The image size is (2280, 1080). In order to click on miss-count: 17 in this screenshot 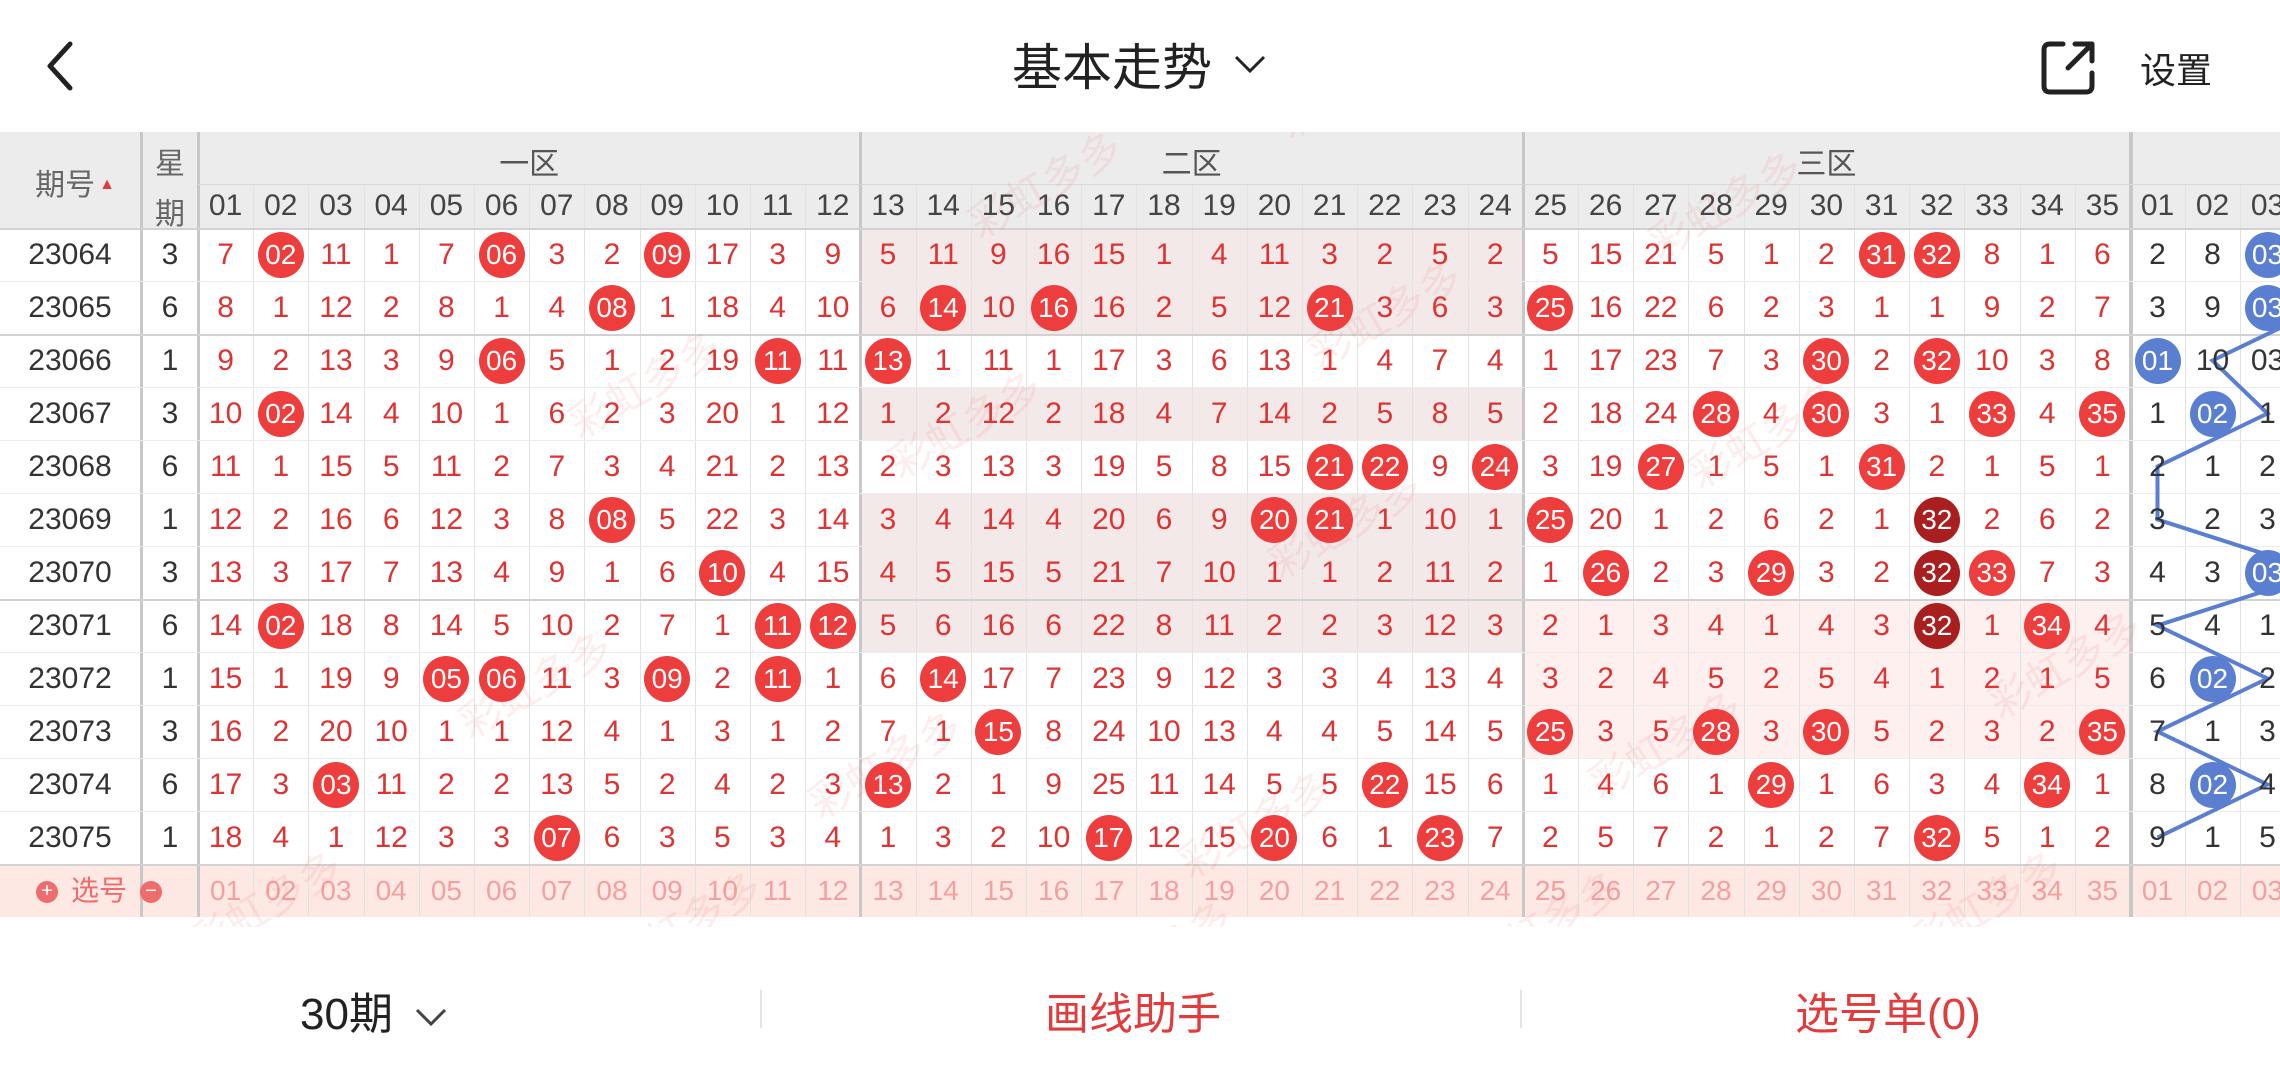, I will do `click(1605, 360)`.